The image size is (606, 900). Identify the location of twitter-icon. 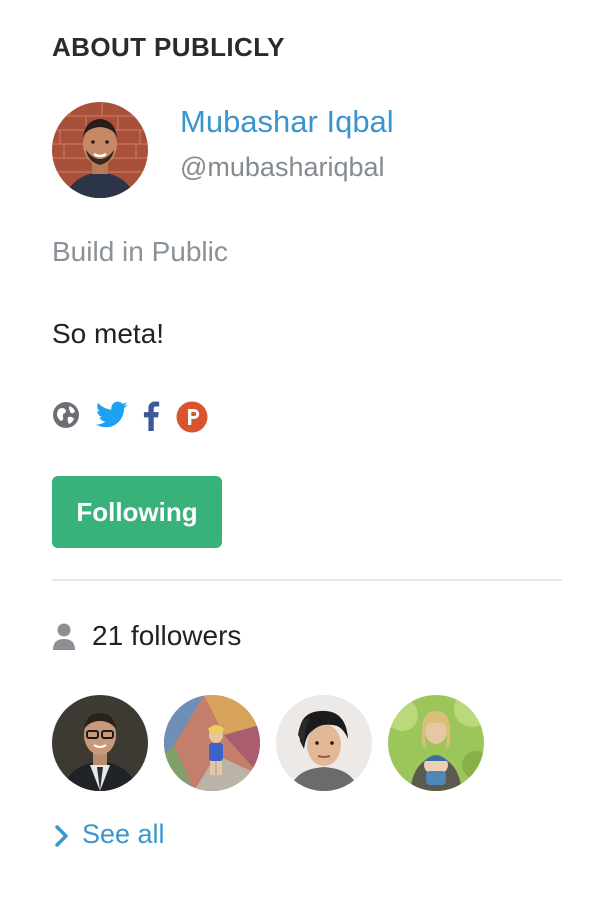
(112, 414).